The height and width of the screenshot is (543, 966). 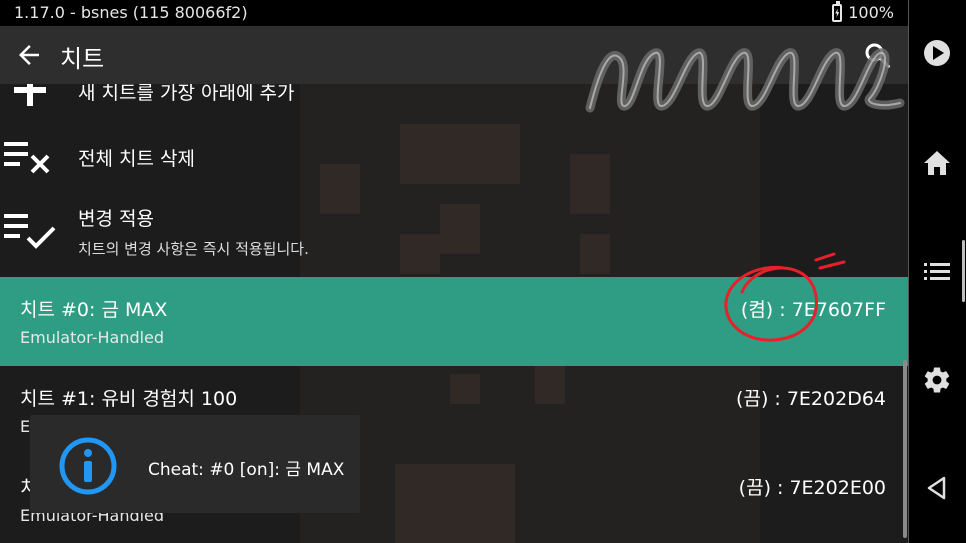 What do you see at coordinates (30, 95) in the screenshot?
I see `plus-icon` at bounding box center [30, 95].